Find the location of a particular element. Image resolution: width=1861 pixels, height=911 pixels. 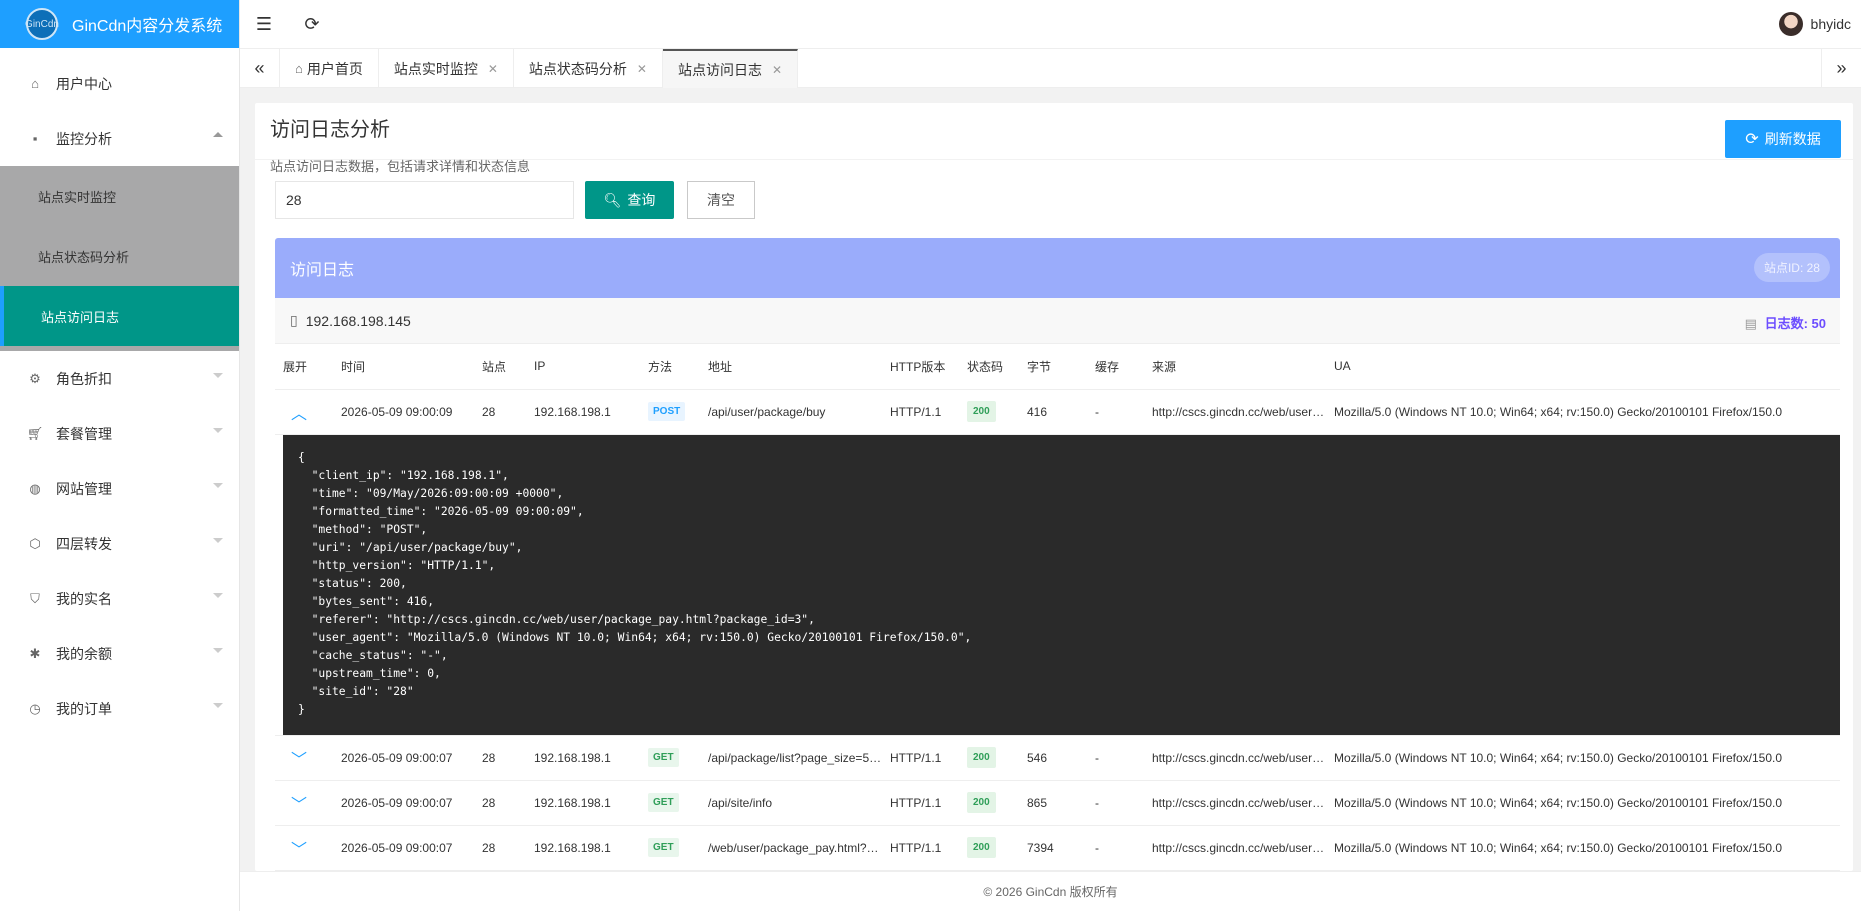

cell-bytes: 416 is located at coordinates (1053, 412).